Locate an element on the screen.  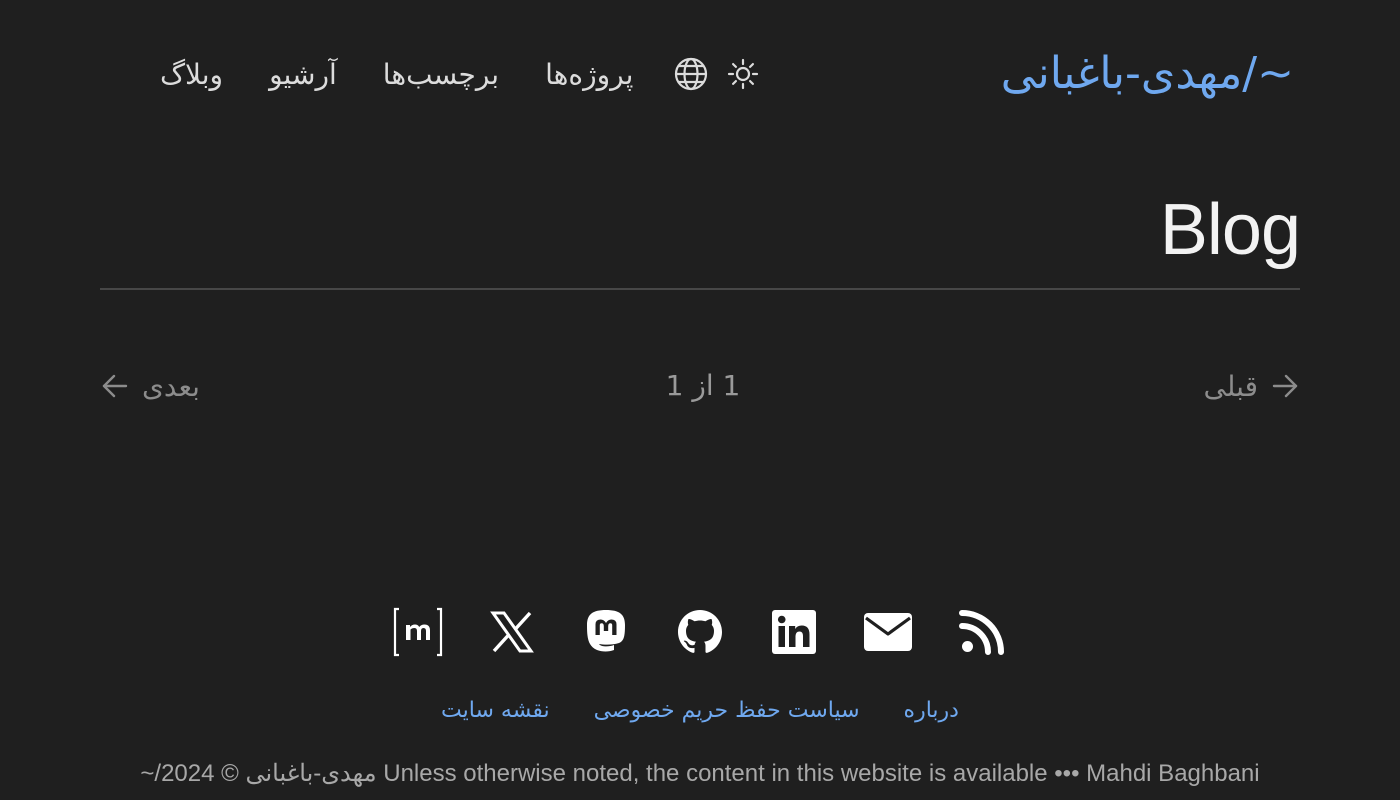
email-icon is located at coordinates (888, 632).